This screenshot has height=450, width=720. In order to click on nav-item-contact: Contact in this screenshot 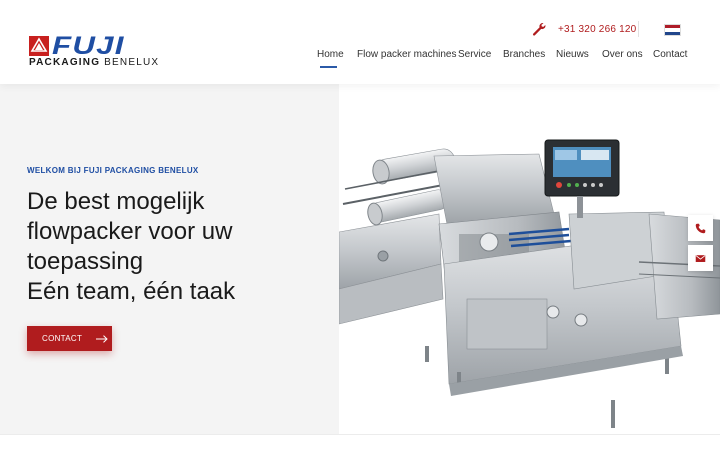, I will do `click(670, 54)`.